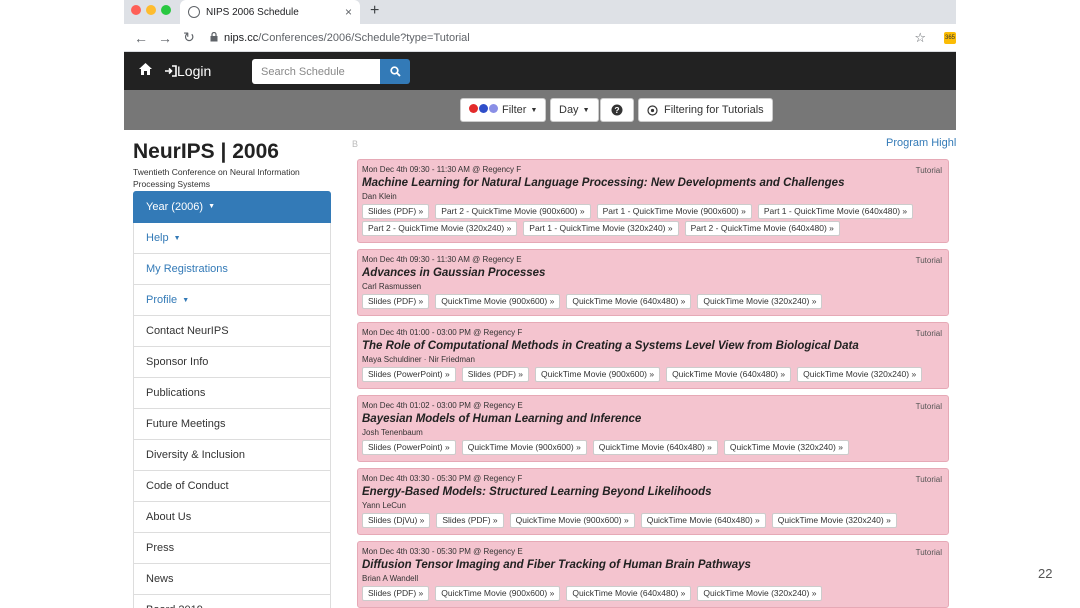  Describe the element at coordinates (316, 71) in the screenshot. I see `search-input` at that location.